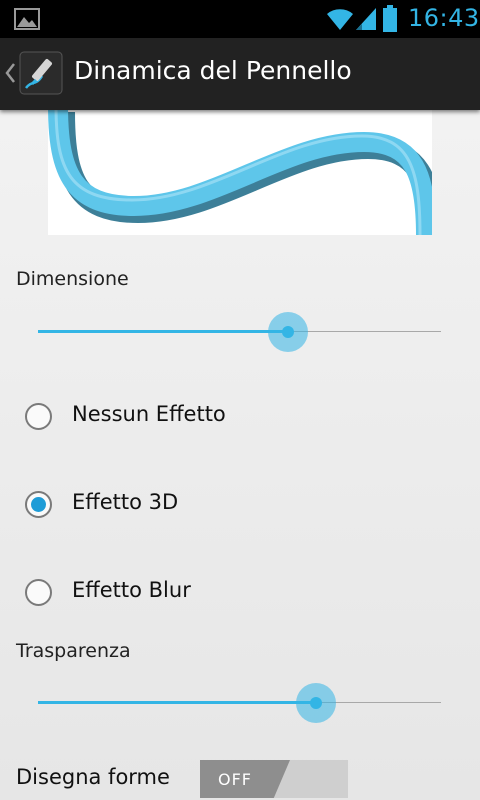 The height and width of the screenshot is (800, 480). Describe the element at coordinates (41, 75) in the screenshot. I see `brush-app-icon` at that location.